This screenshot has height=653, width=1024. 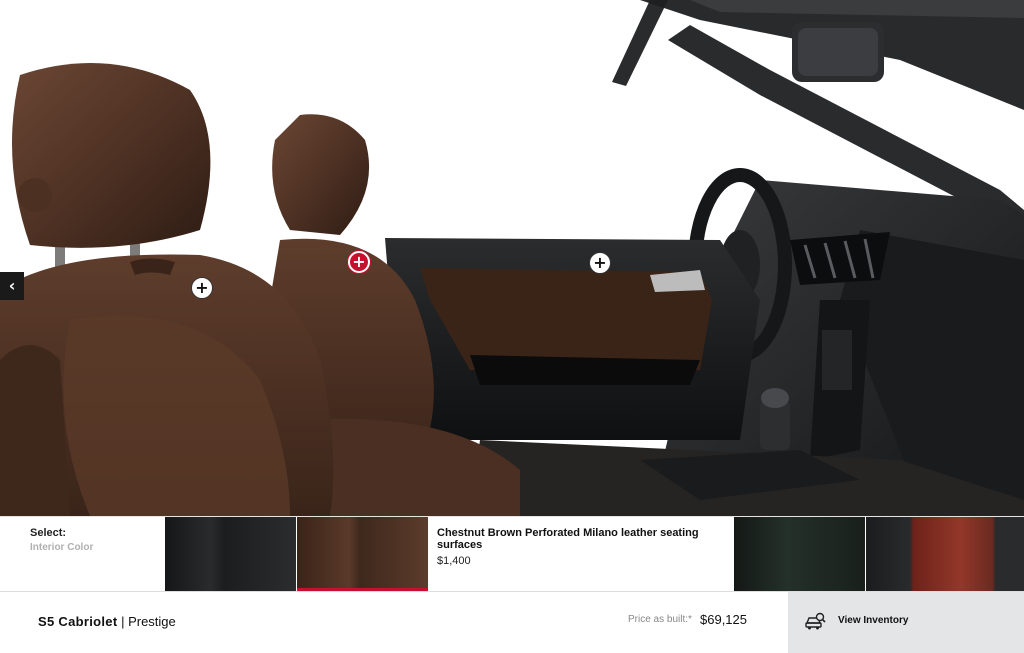 I want to click on model-name: S5 Cabriolet | Prestige, so click(x=107, y=621).